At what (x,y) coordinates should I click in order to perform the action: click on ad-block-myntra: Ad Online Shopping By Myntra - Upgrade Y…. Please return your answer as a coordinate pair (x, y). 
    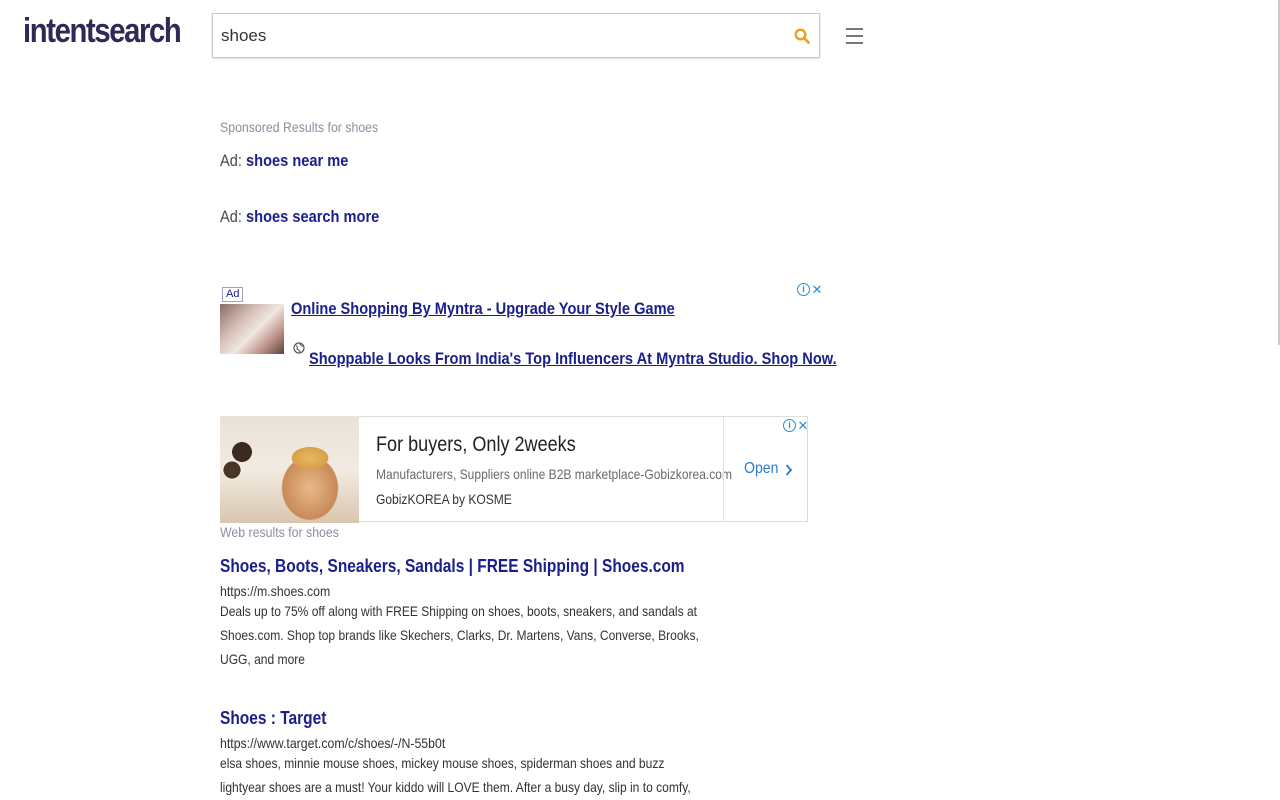
    Looking at the image, I should click on (528, 331).